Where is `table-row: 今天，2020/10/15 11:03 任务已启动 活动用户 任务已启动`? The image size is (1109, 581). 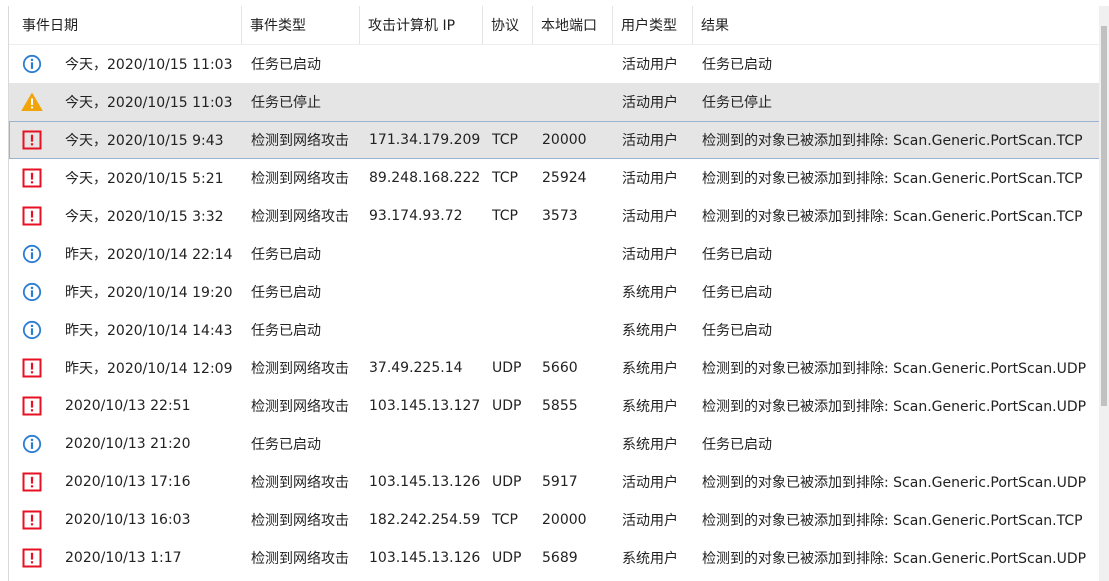
table-row: 今天，2020/10/15 11:03 任务已启动 活动用户 任务已启动 is located at coordinates (554, 64).